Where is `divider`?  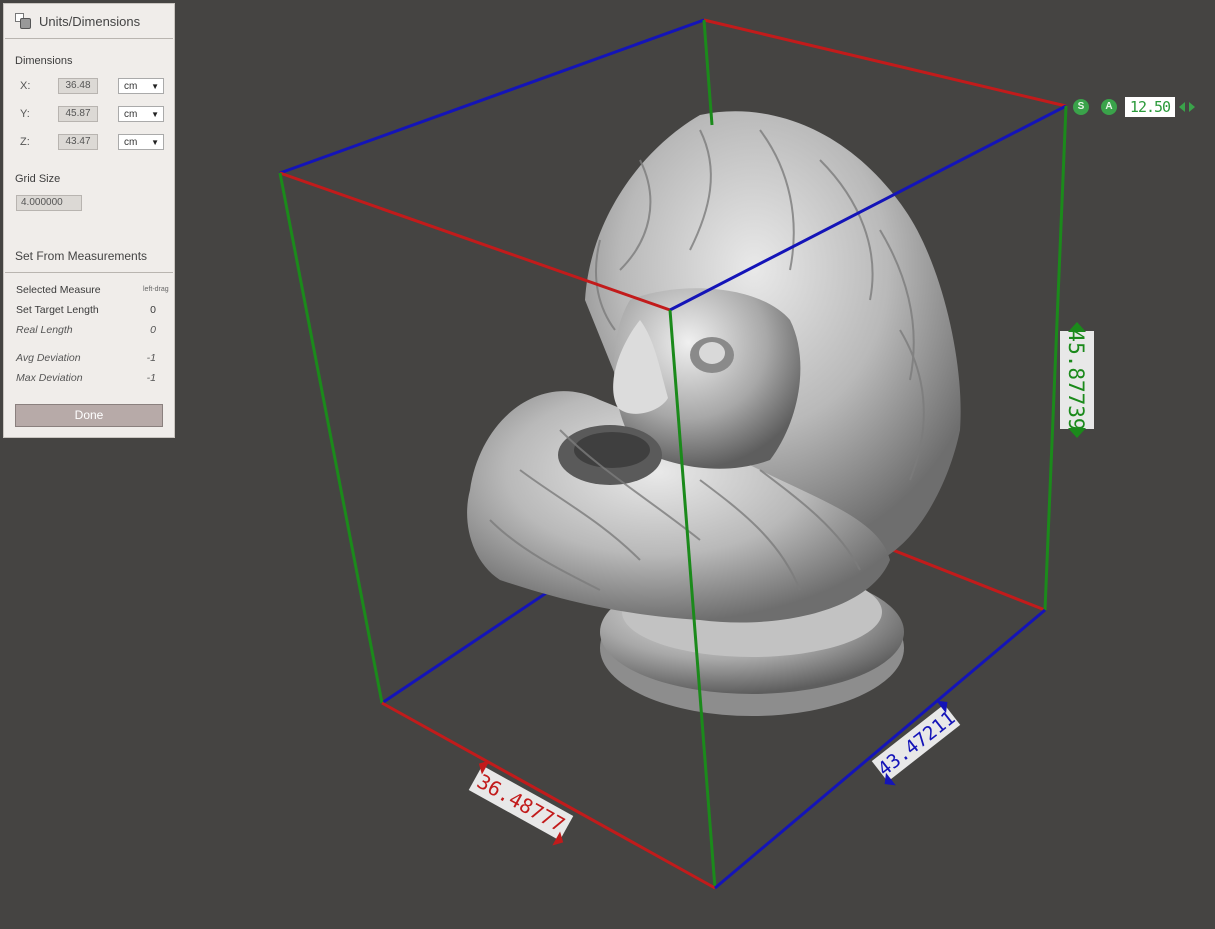
divider is located at coordinates (89, 272).